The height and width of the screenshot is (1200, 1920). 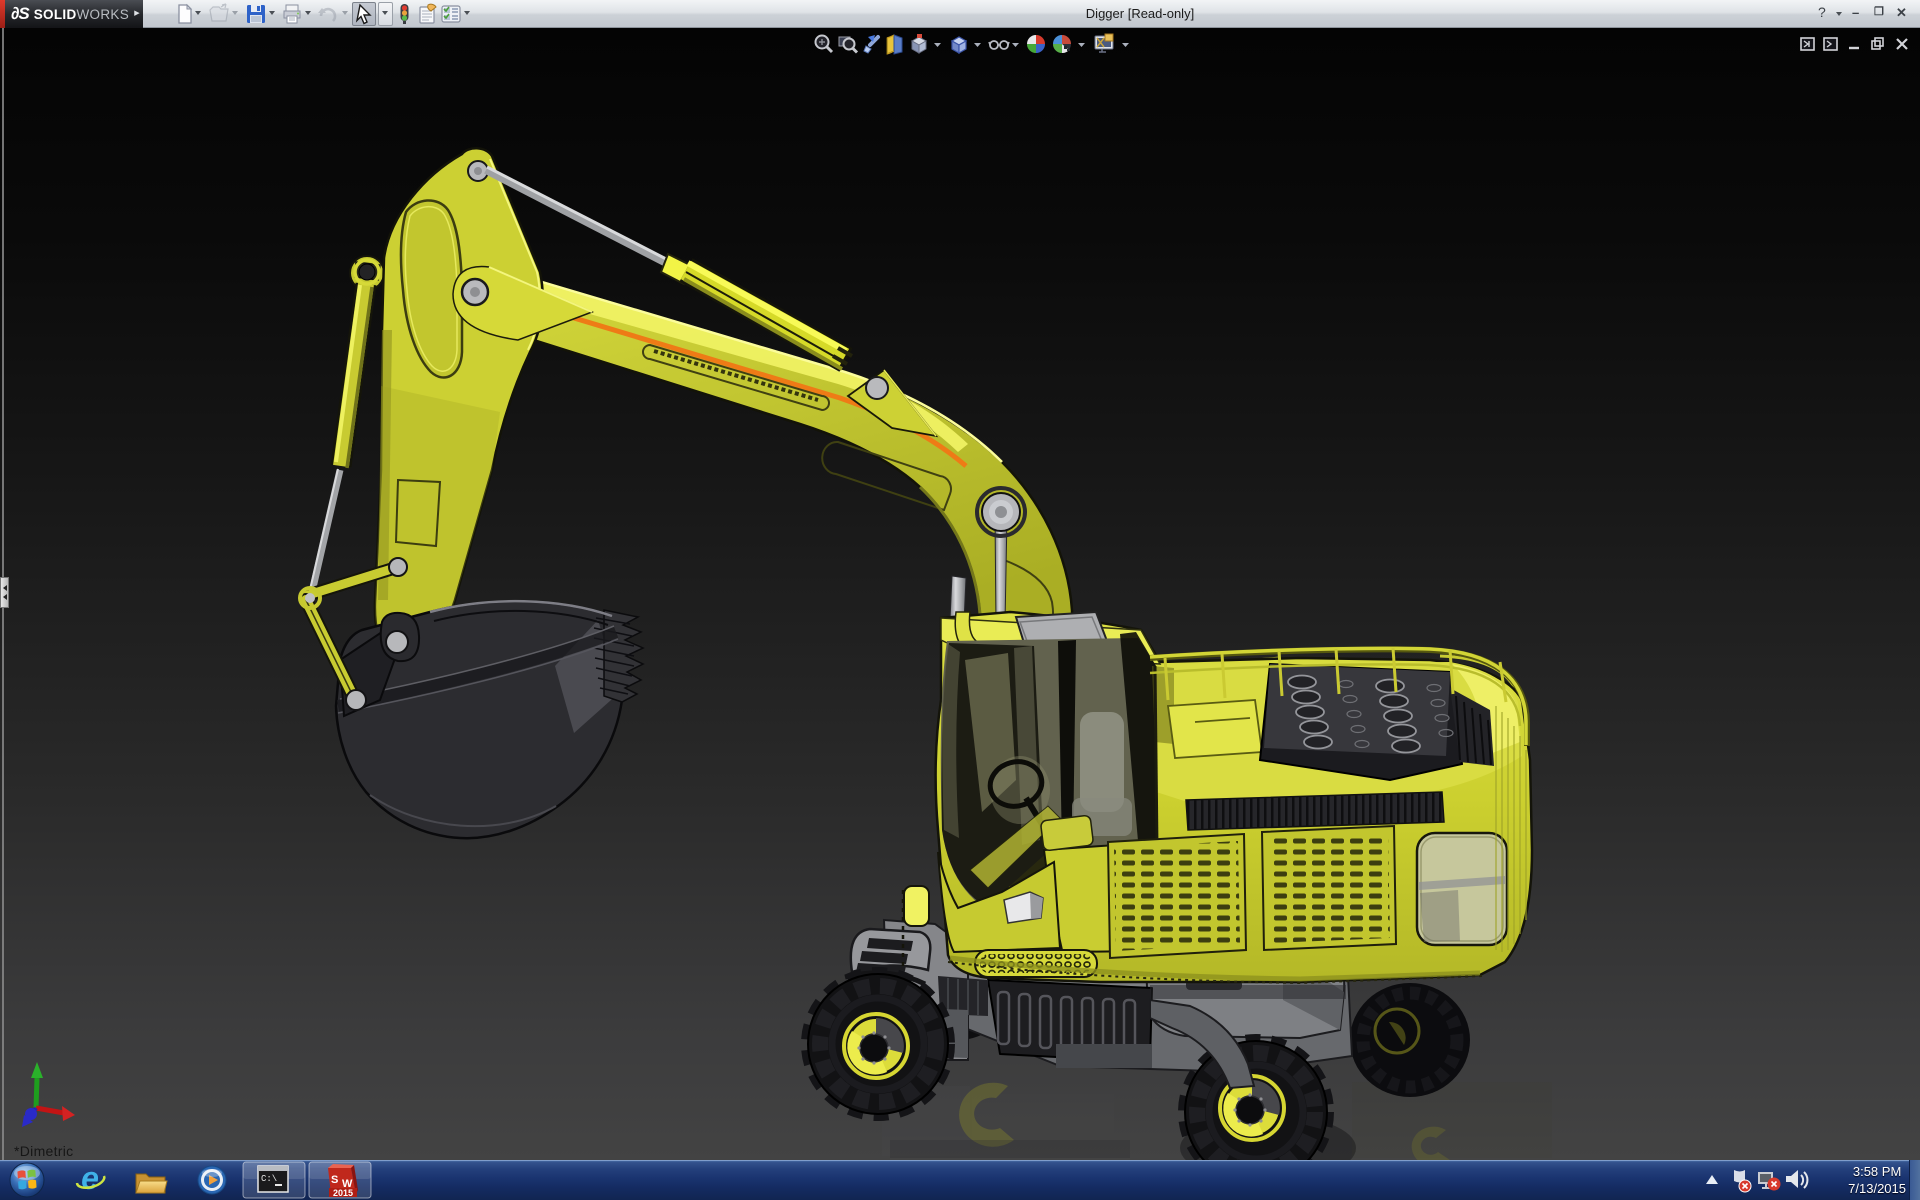 What do you see at coordinates (90, 1178) in the screenshot?
I see `svg-text: e` at bounding box center [90, 1178].